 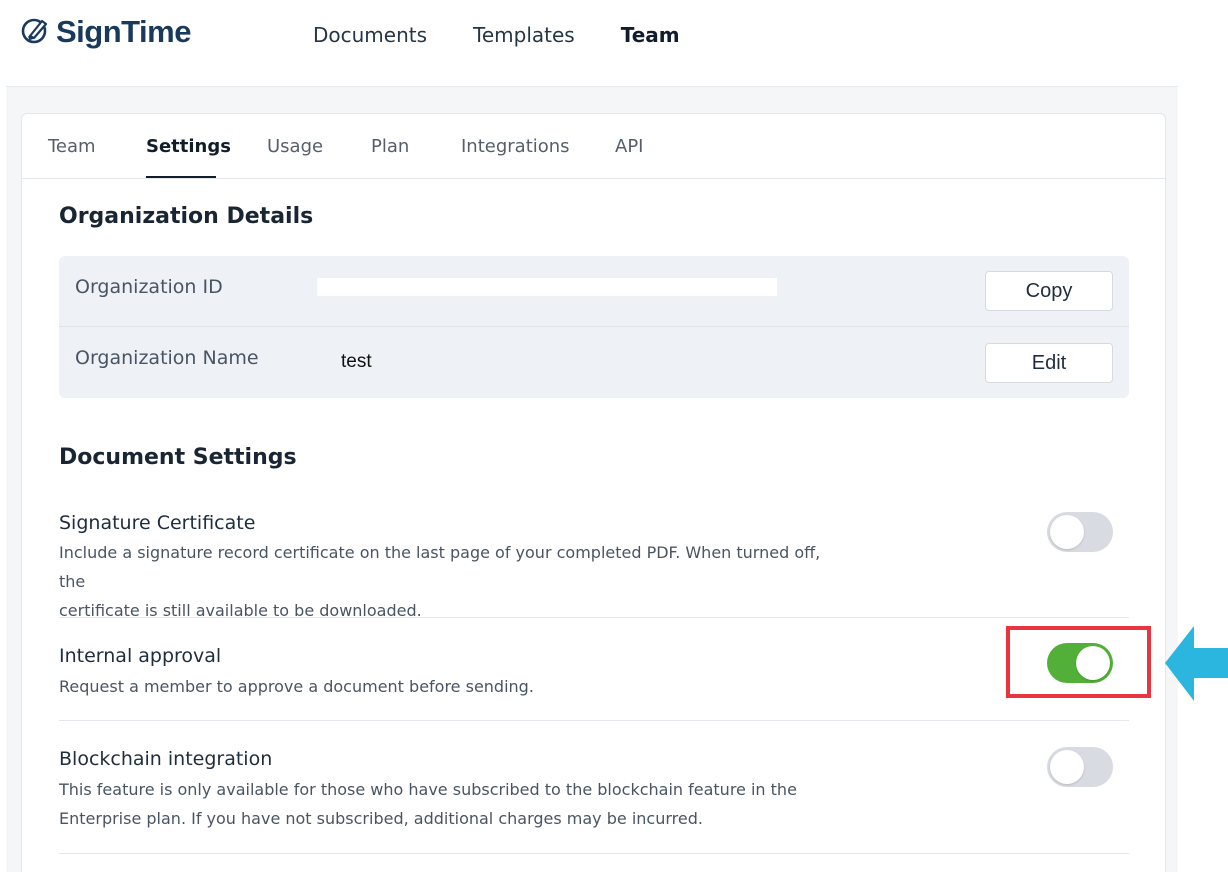 I want to click on blockchain-integration-toggle, so click(x=1080, y=767).